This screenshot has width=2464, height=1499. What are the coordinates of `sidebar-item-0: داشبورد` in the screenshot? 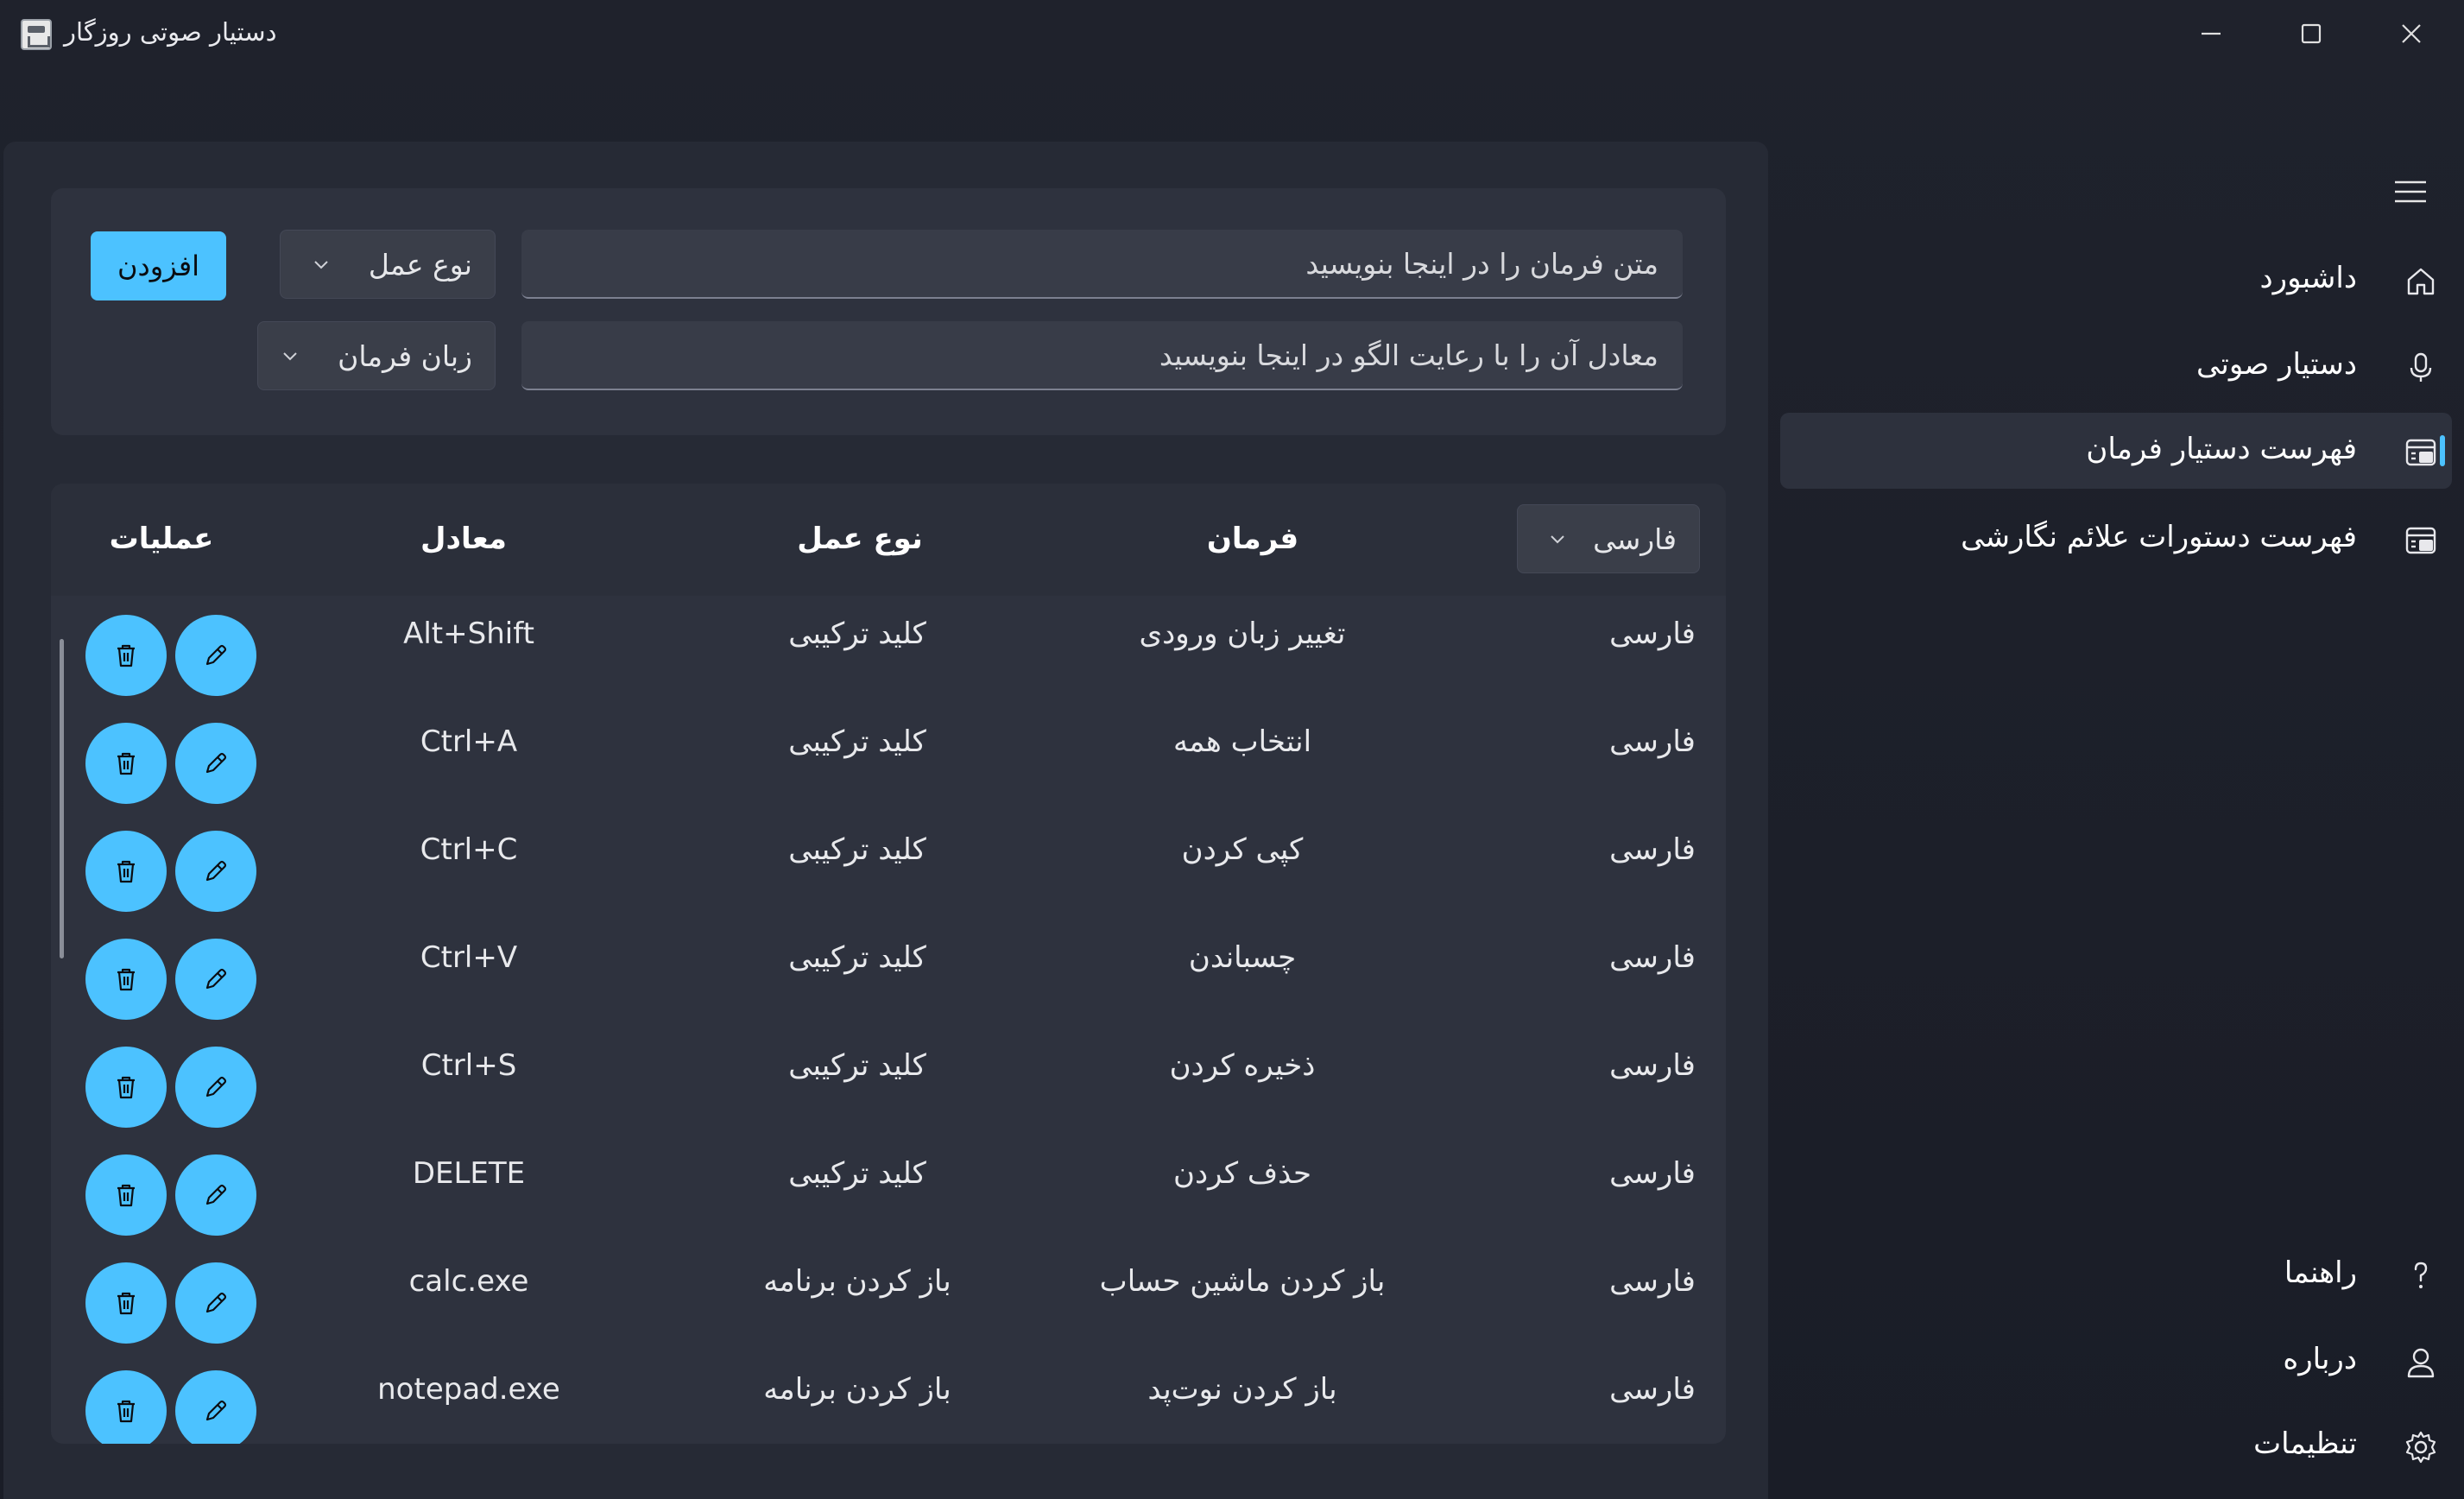 It's located at (2116, 280).